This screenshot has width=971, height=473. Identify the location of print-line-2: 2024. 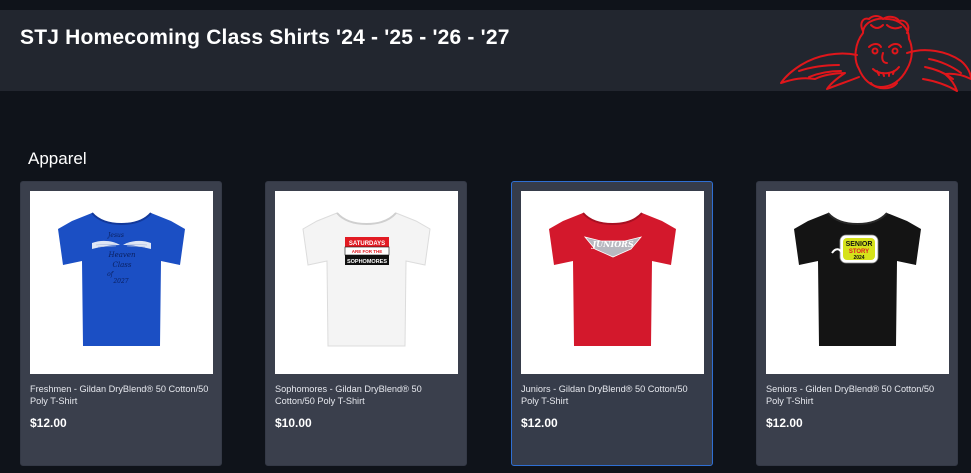
(858, 258).